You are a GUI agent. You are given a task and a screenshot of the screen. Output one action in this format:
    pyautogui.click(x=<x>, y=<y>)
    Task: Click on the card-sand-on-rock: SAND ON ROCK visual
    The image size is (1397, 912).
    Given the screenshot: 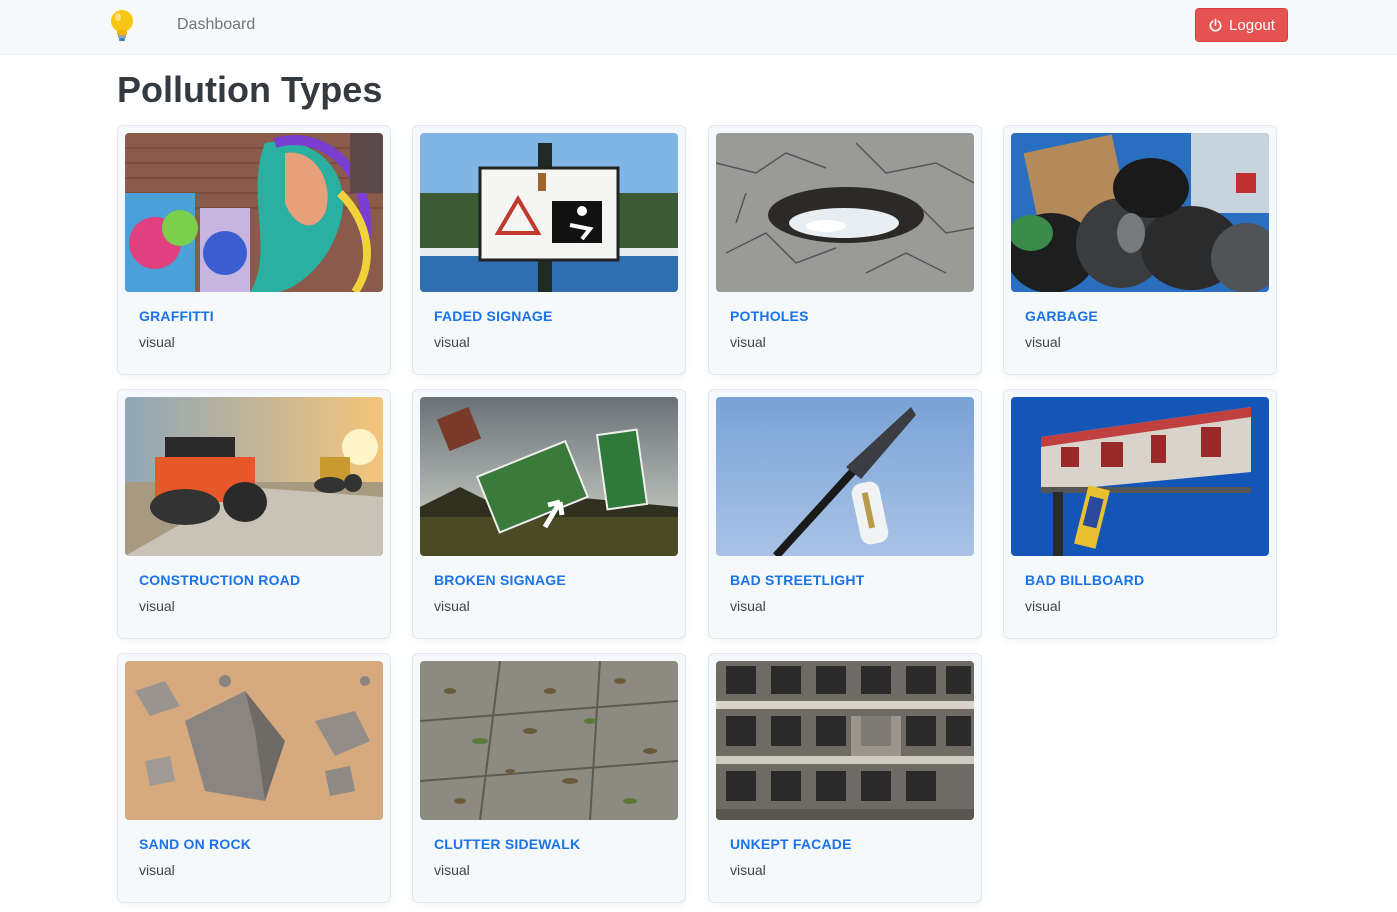 What is the action you would take?
    pyautogui.click(x=254, y=778)
    